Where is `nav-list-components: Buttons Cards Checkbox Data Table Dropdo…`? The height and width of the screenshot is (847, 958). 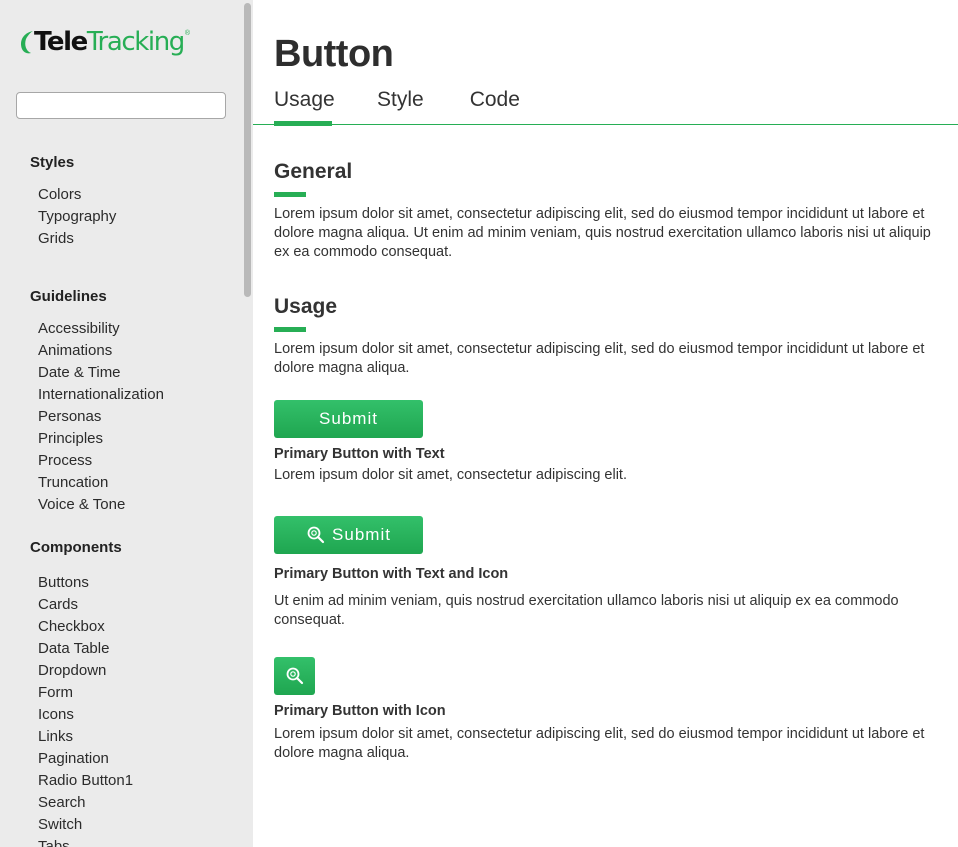 nav-list-components: Buttons Cards Checkbox Data Table Dropdo… is located at coordinates (120, 709).